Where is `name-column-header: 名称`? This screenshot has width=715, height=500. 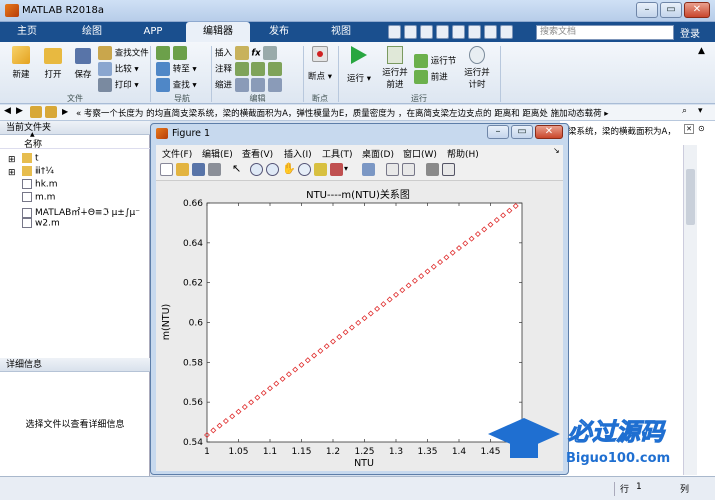
name-column-header: 名称 is located at coordinates (33, 143).